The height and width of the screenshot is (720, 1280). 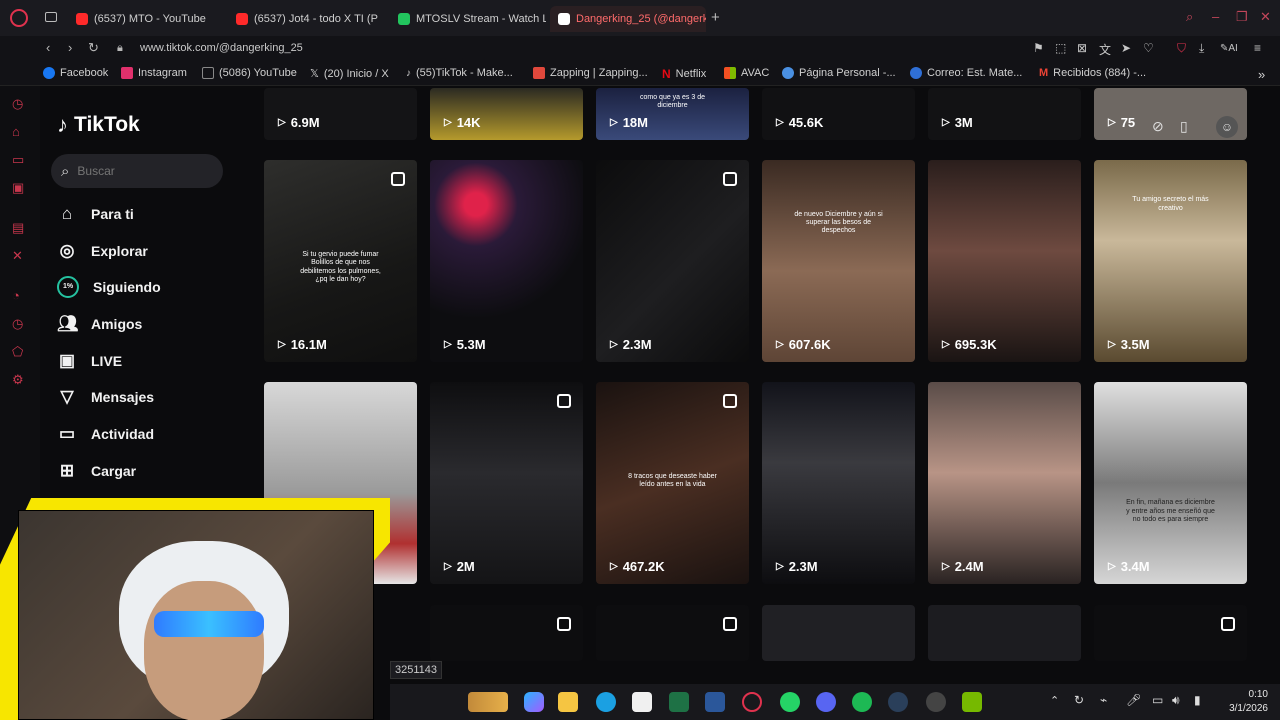 What do you see at coordinates (488, 702) in the screenshot?
I see `search-widget-icon` at bounding box center [488, 702].